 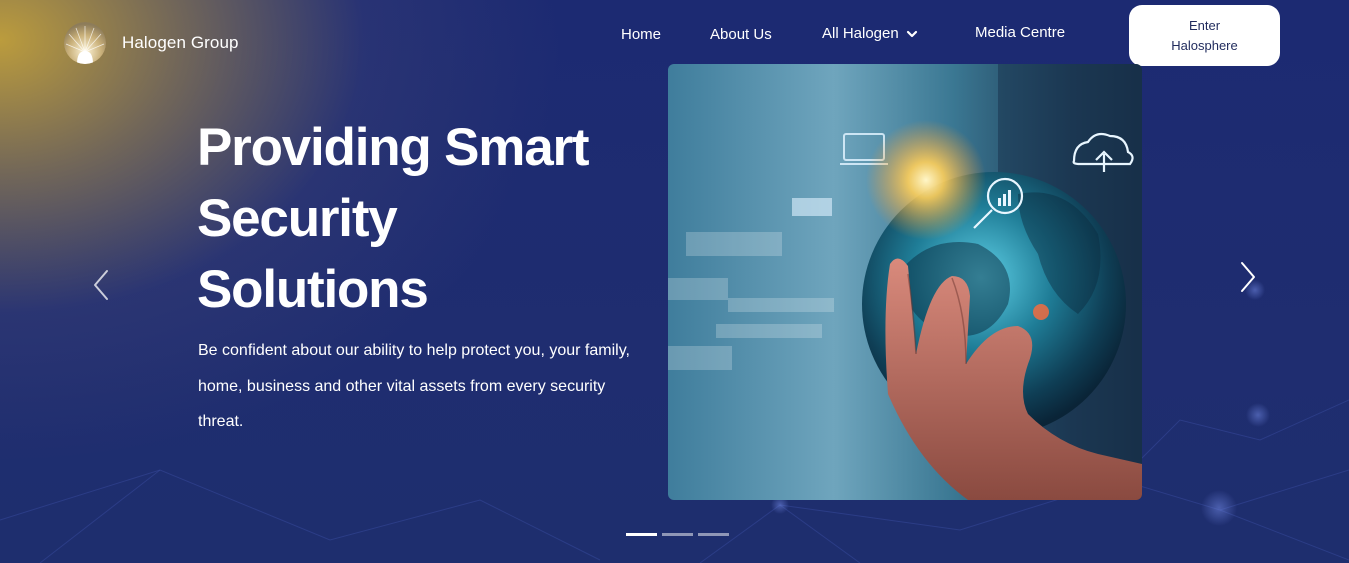 I want to click on enter-halosphere-button: Enter Halosphere, so click(x=1204, y=35).